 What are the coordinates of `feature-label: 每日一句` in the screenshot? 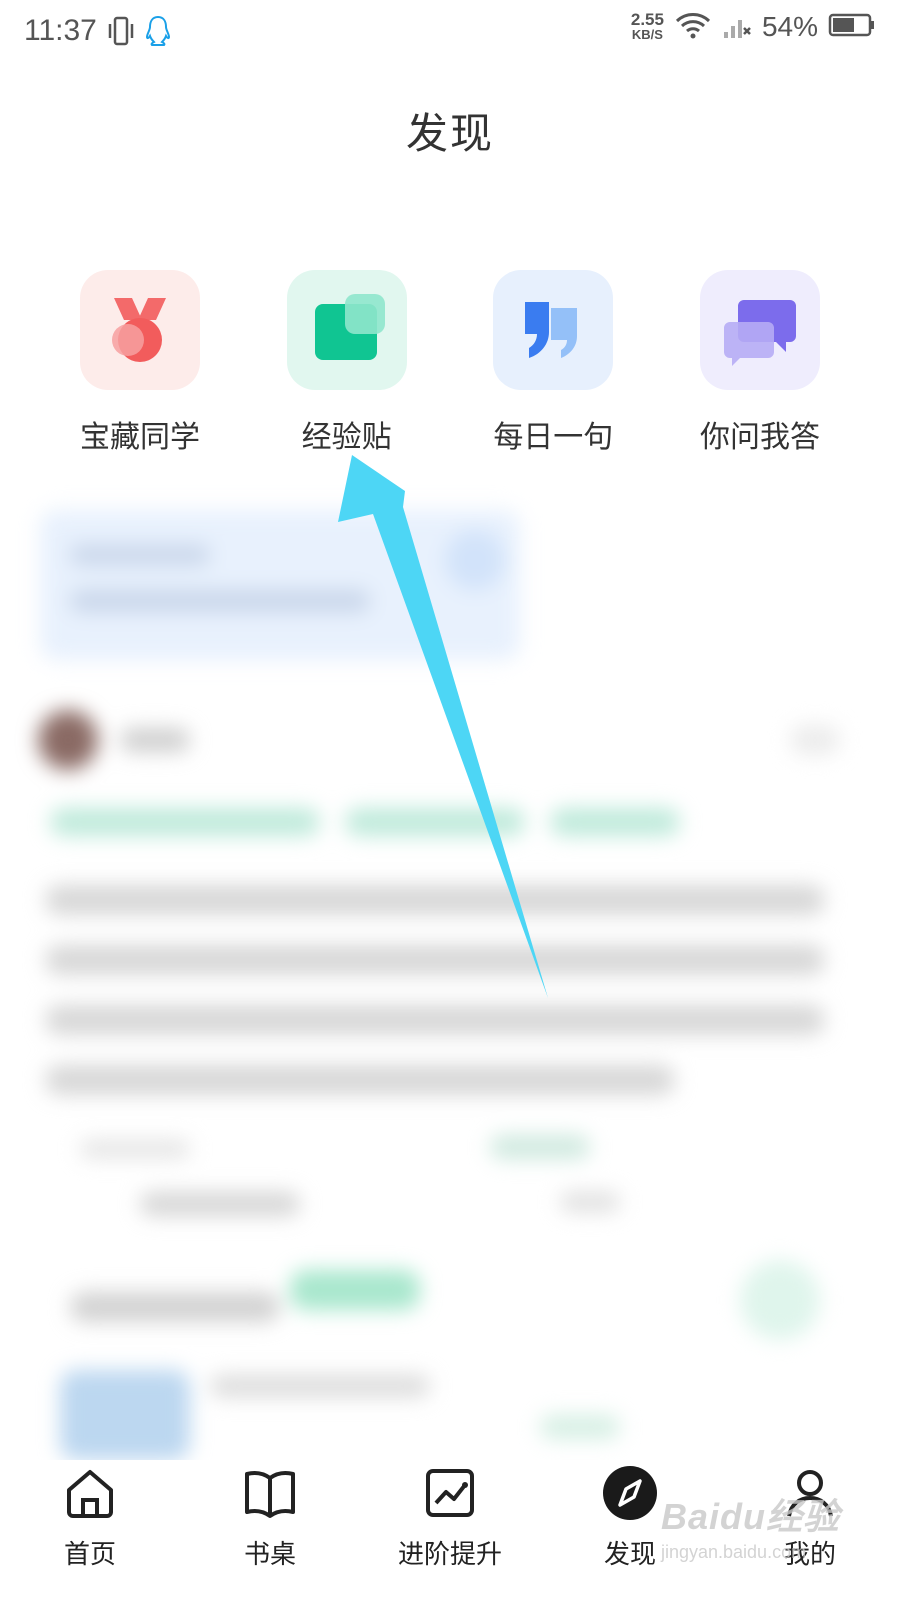 It's located at (553, 437).